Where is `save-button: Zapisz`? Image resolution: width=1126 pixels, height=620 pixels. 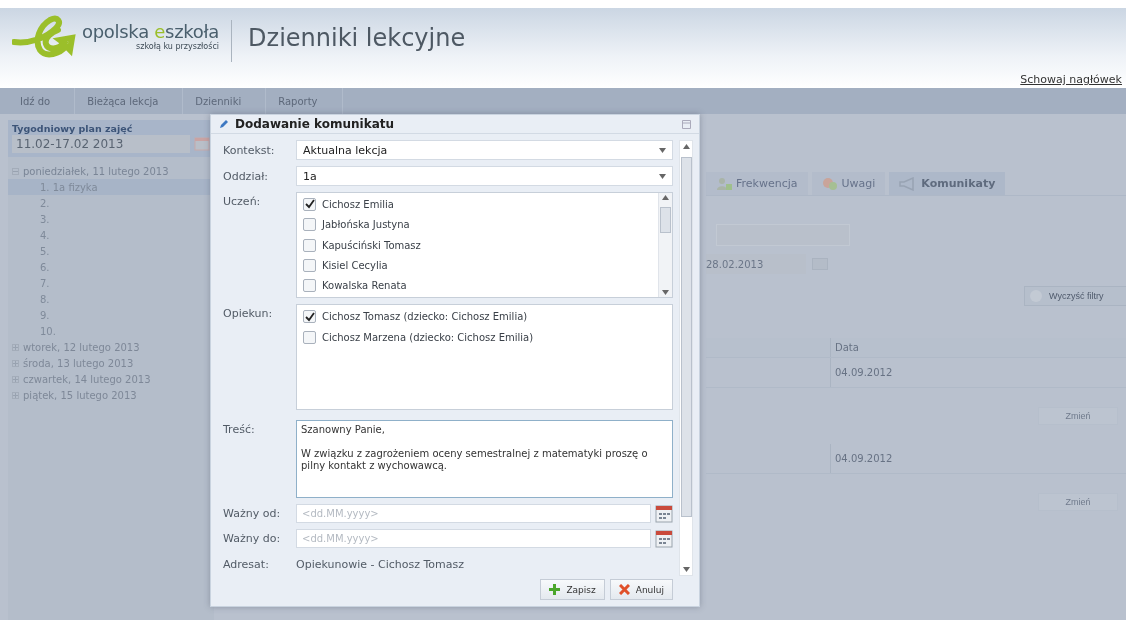
save-button: Zapisz is located at coordinates (572, 589).